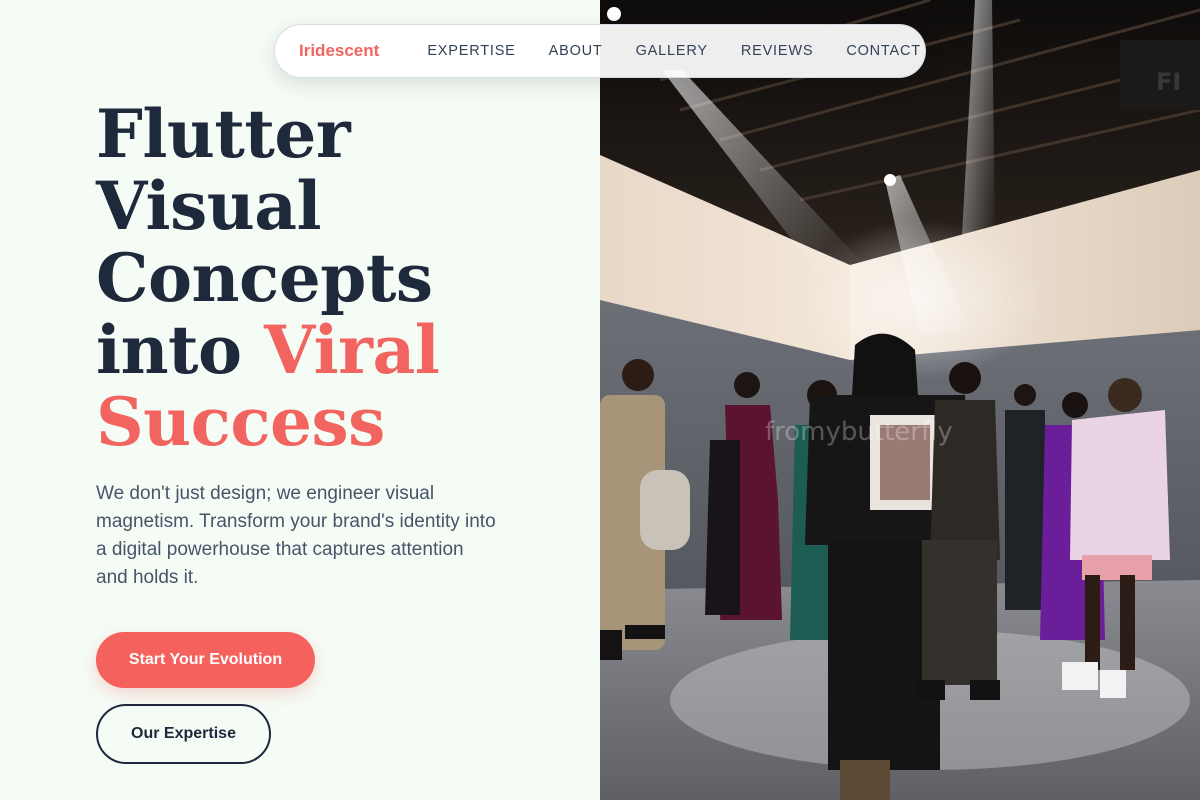  I want to click on headline-line-2: Visual, so click(209, 206).